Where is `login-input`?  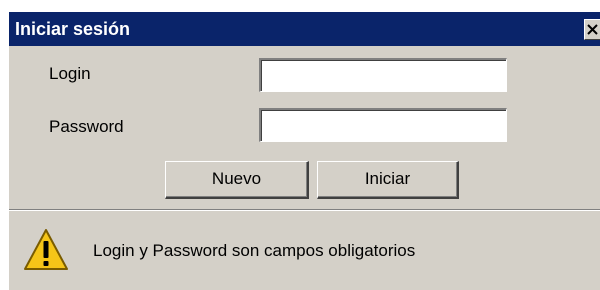
login-input is located at coordinates (383, 75).